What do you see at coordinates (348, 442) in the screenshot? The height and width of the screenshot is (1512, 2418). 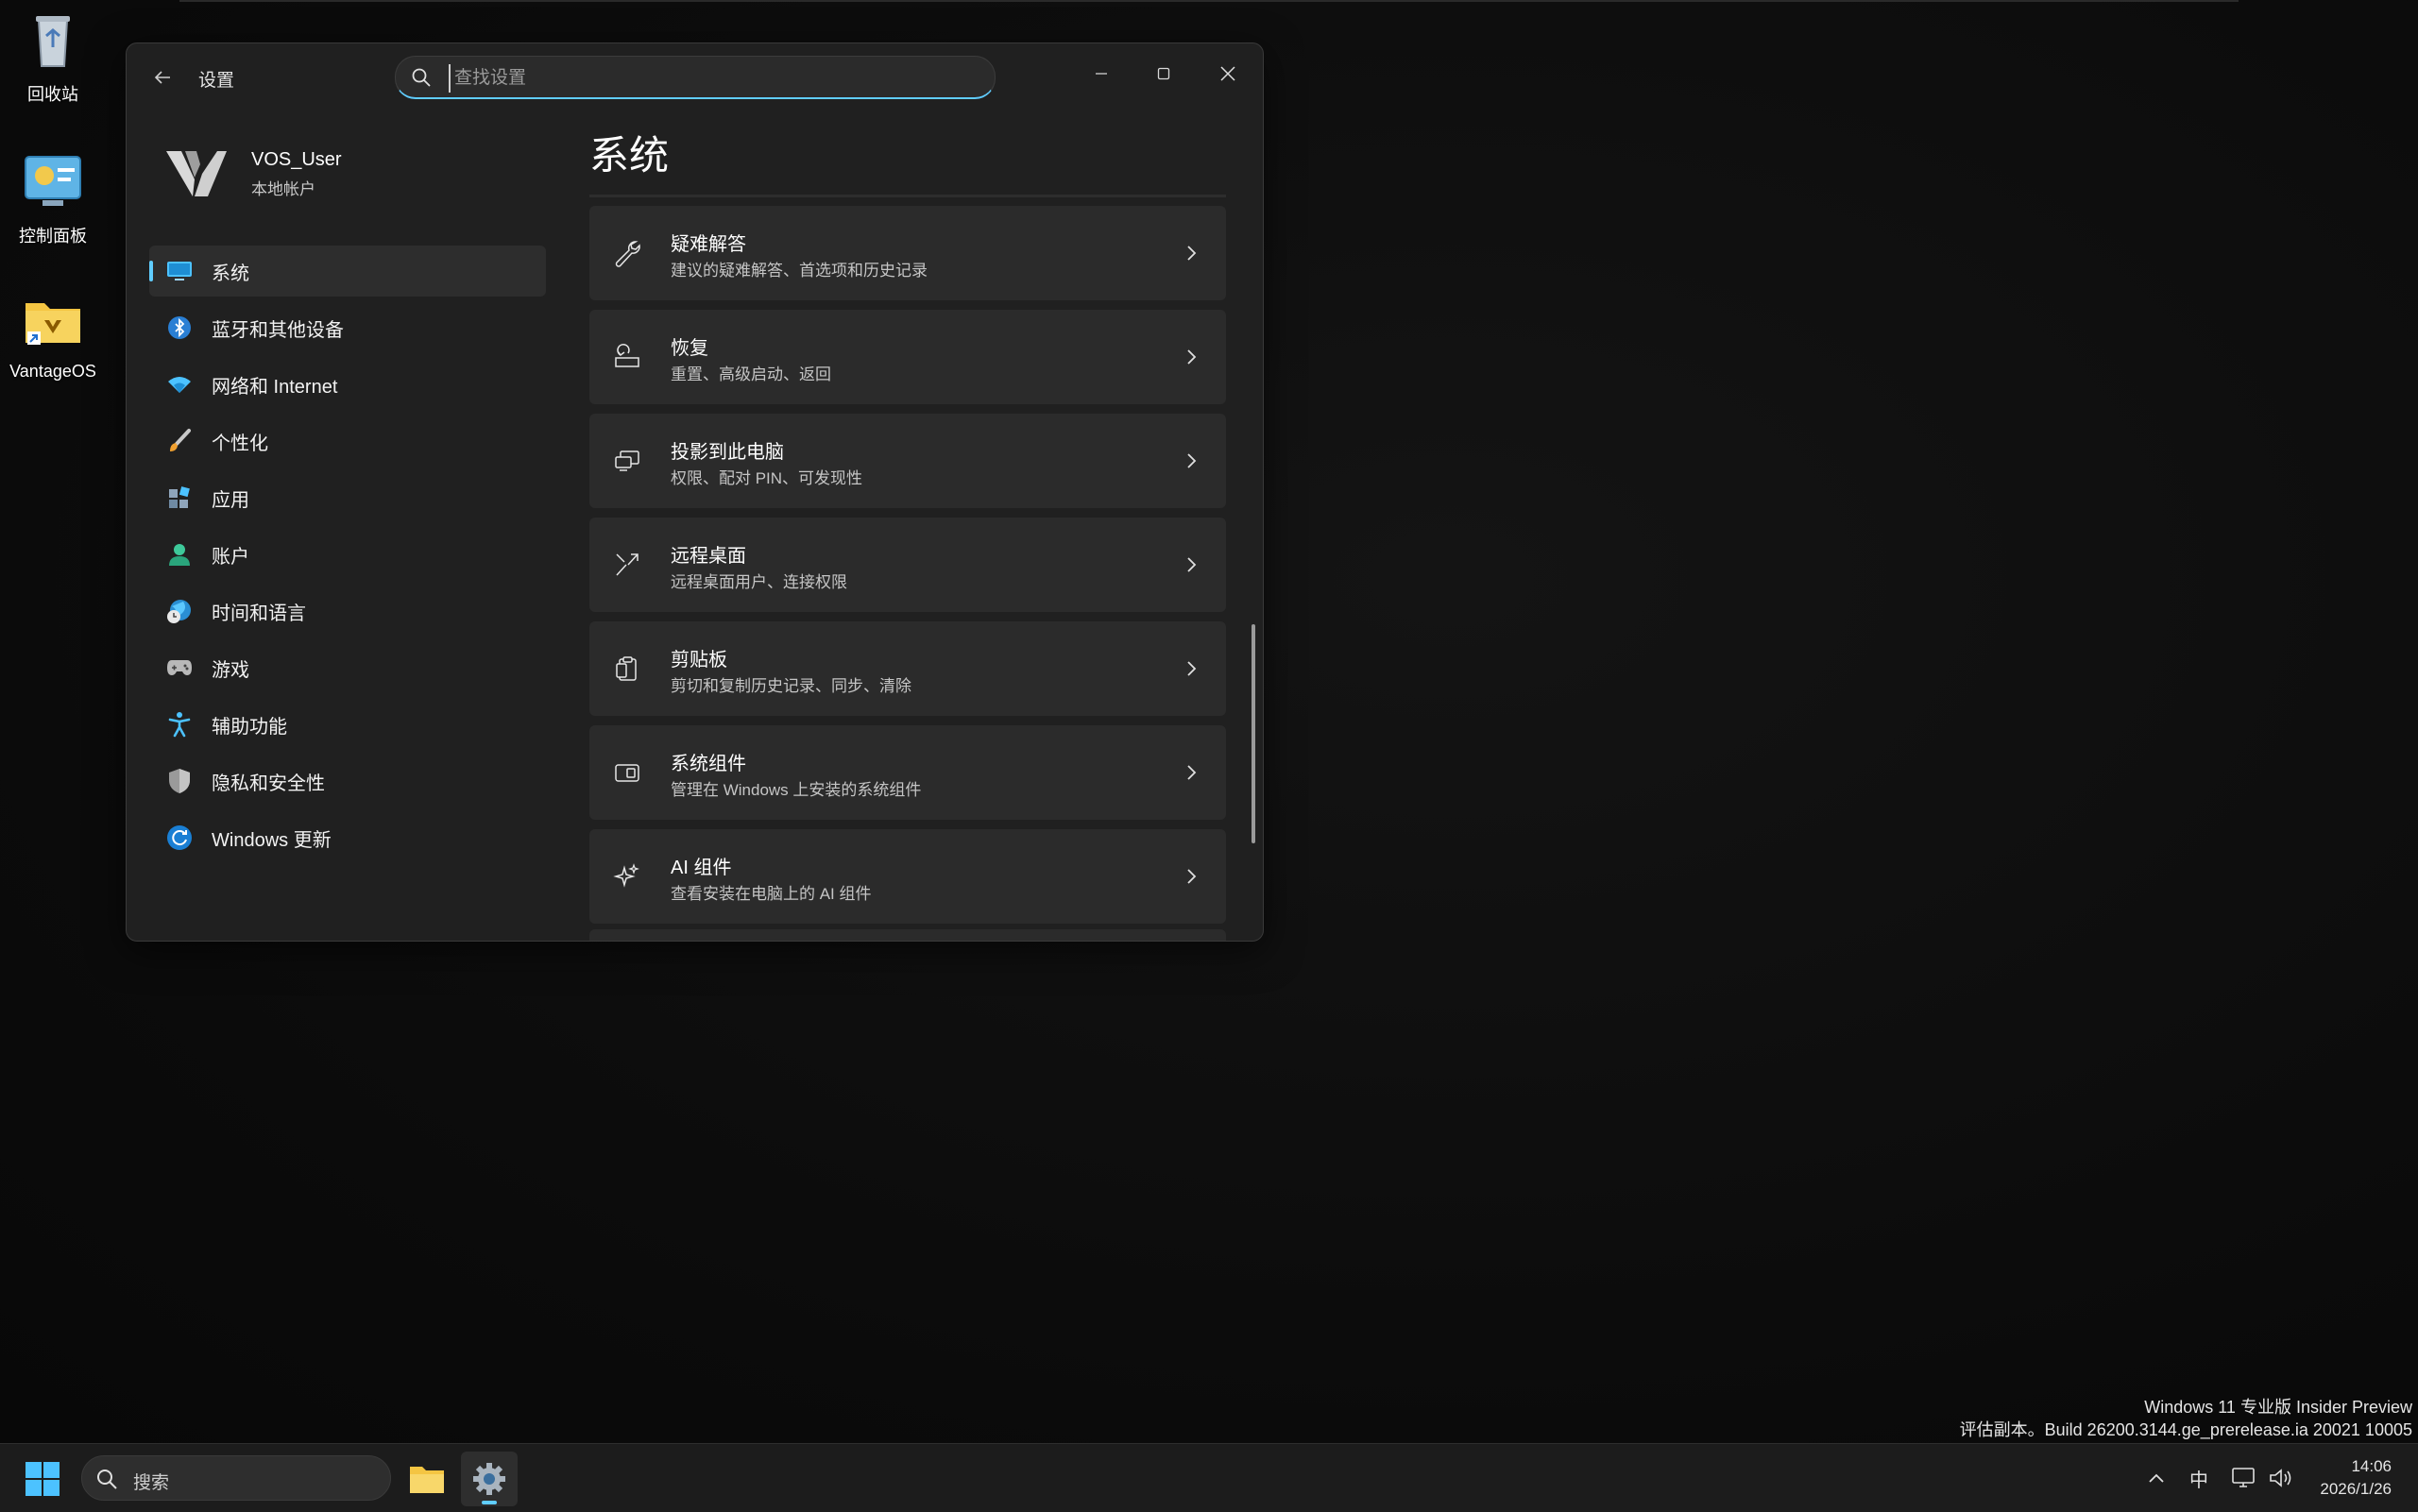 I see `nav-item-personalization: 个性化` at bounding box center [348, 442].